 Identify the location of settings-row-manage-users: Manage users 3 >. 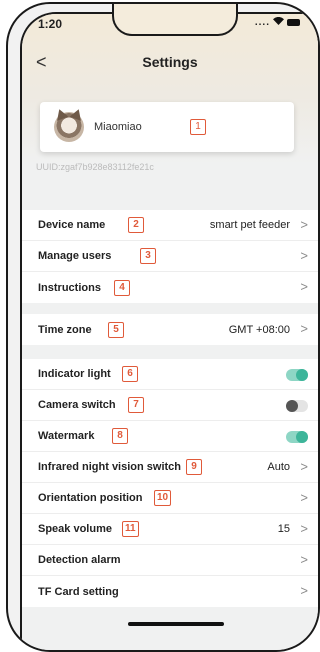
(170, 256).